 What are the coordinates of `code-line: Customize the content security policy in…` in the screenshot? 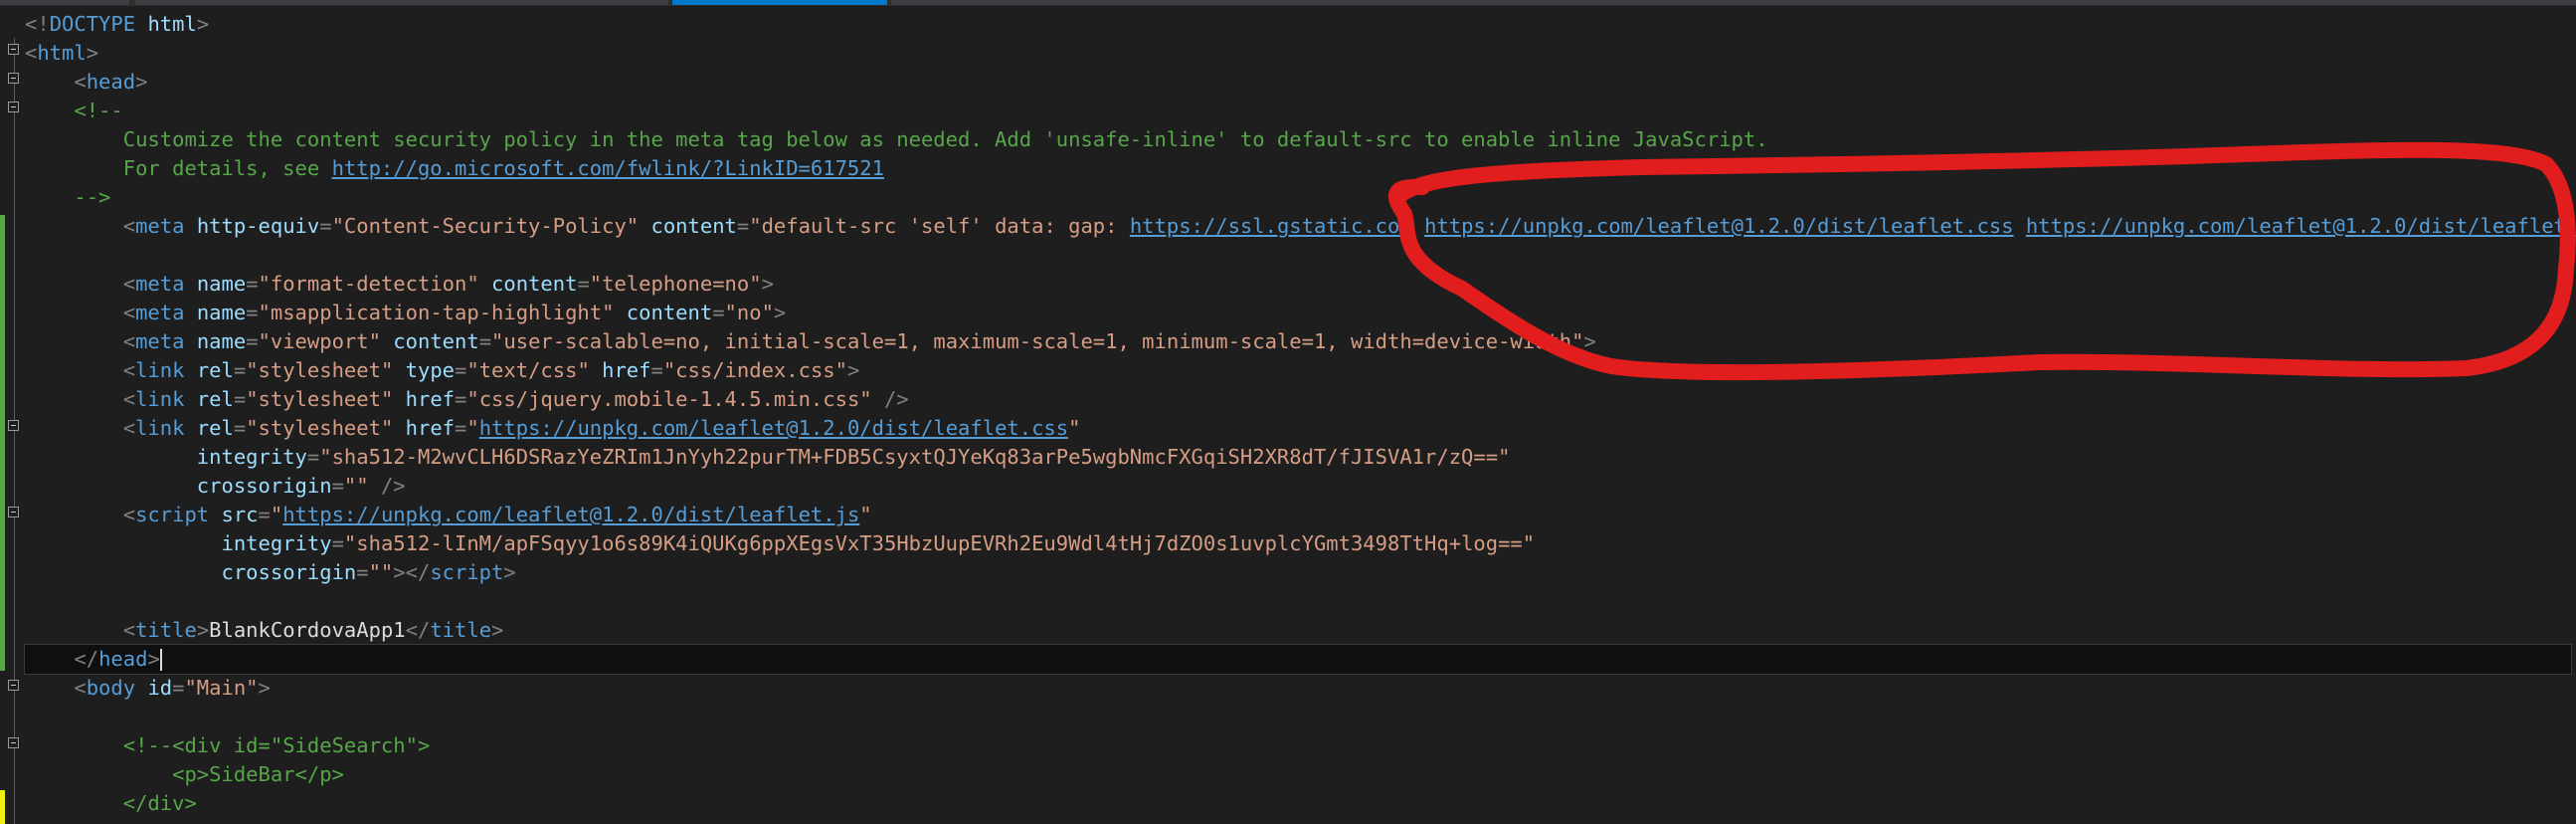 It's located at (1300, 139).